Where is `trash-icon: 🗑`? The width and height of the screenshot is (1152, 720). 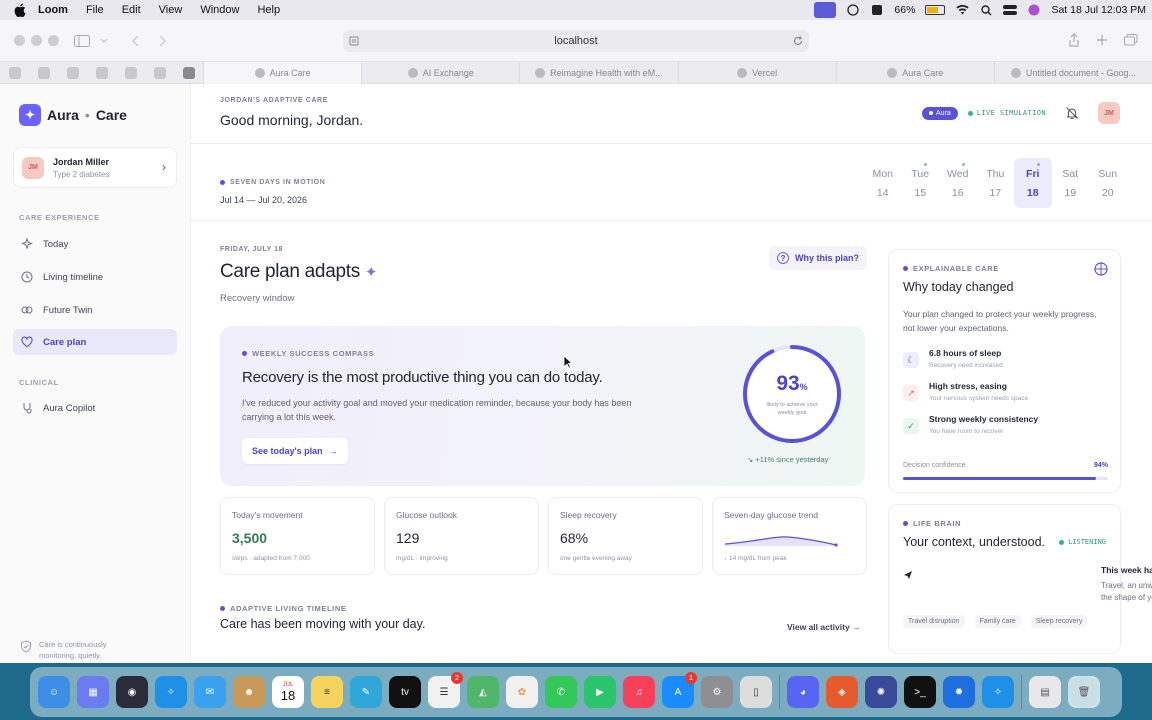 trash-icon: 🗑 is located at coordinates (1084, 692).